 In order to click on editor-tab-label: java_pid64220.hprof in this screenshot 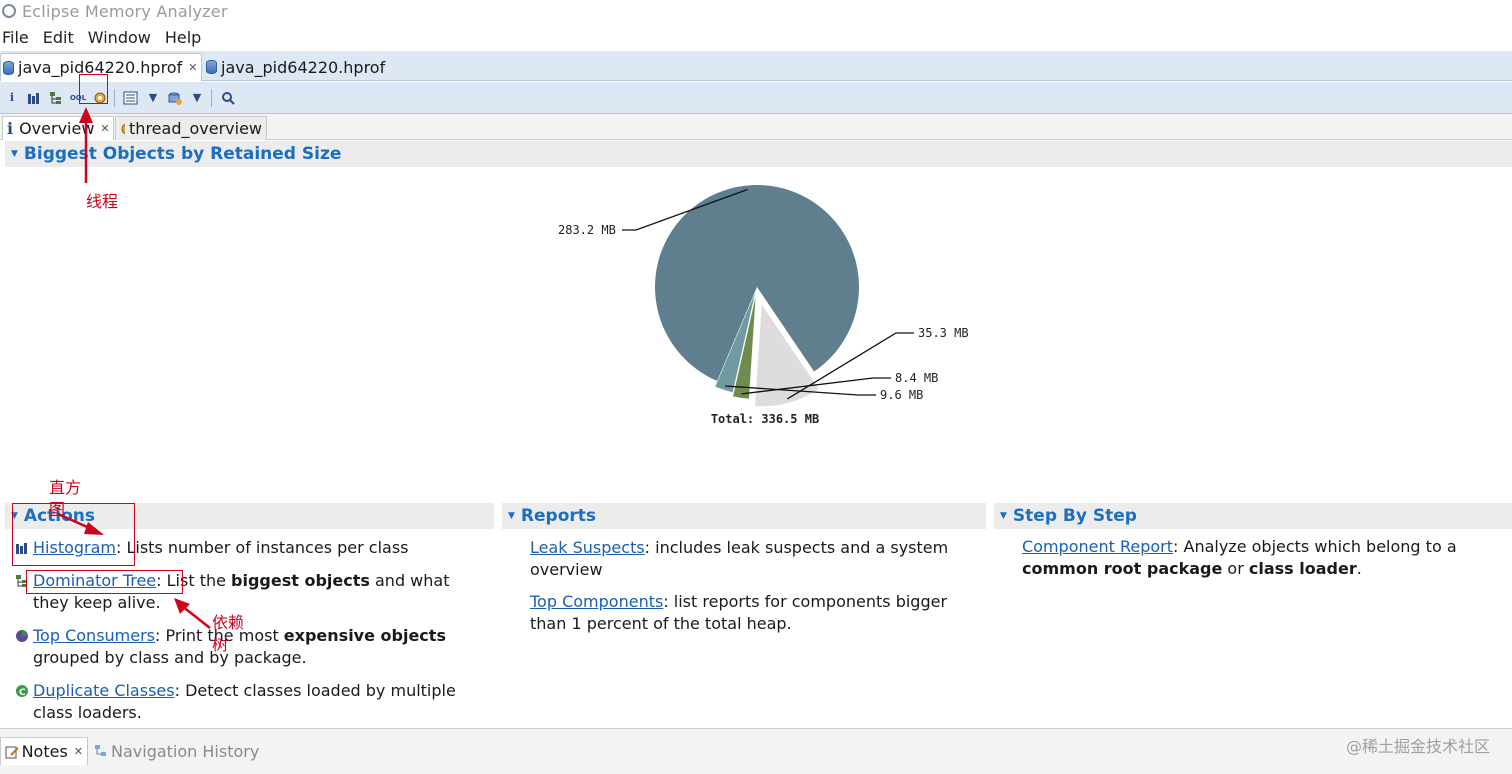, I will do `click(303, 67)`.